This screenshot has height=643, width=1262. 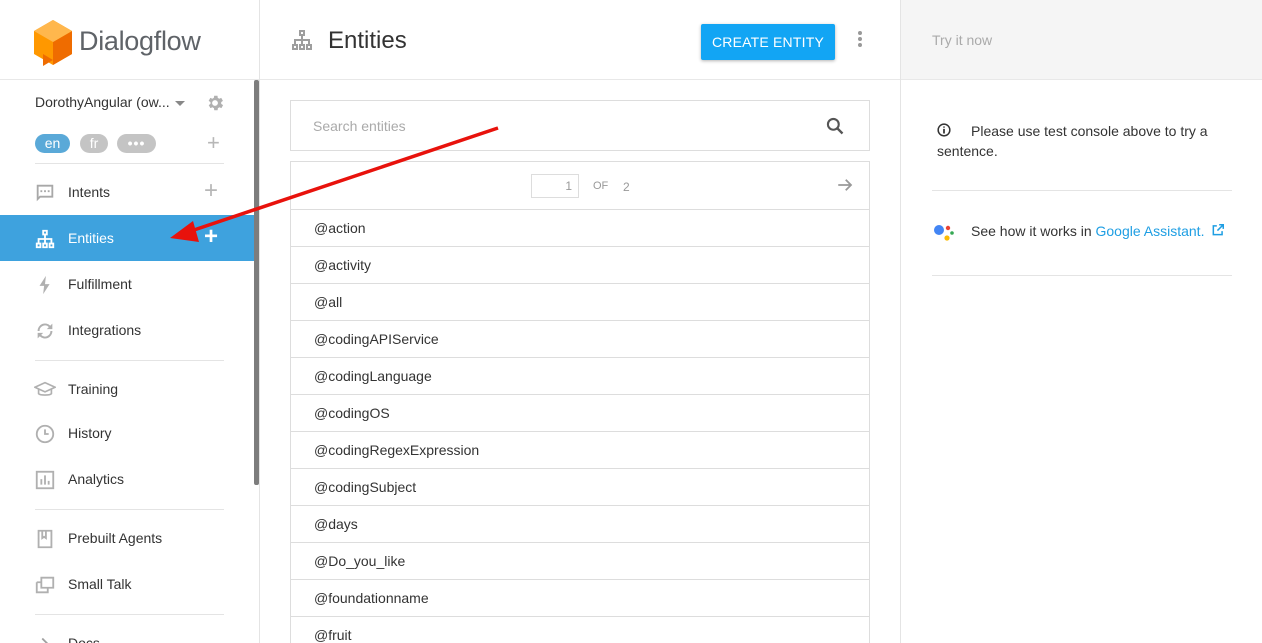 I want to click on book-icon, so click(x=45, y=539).